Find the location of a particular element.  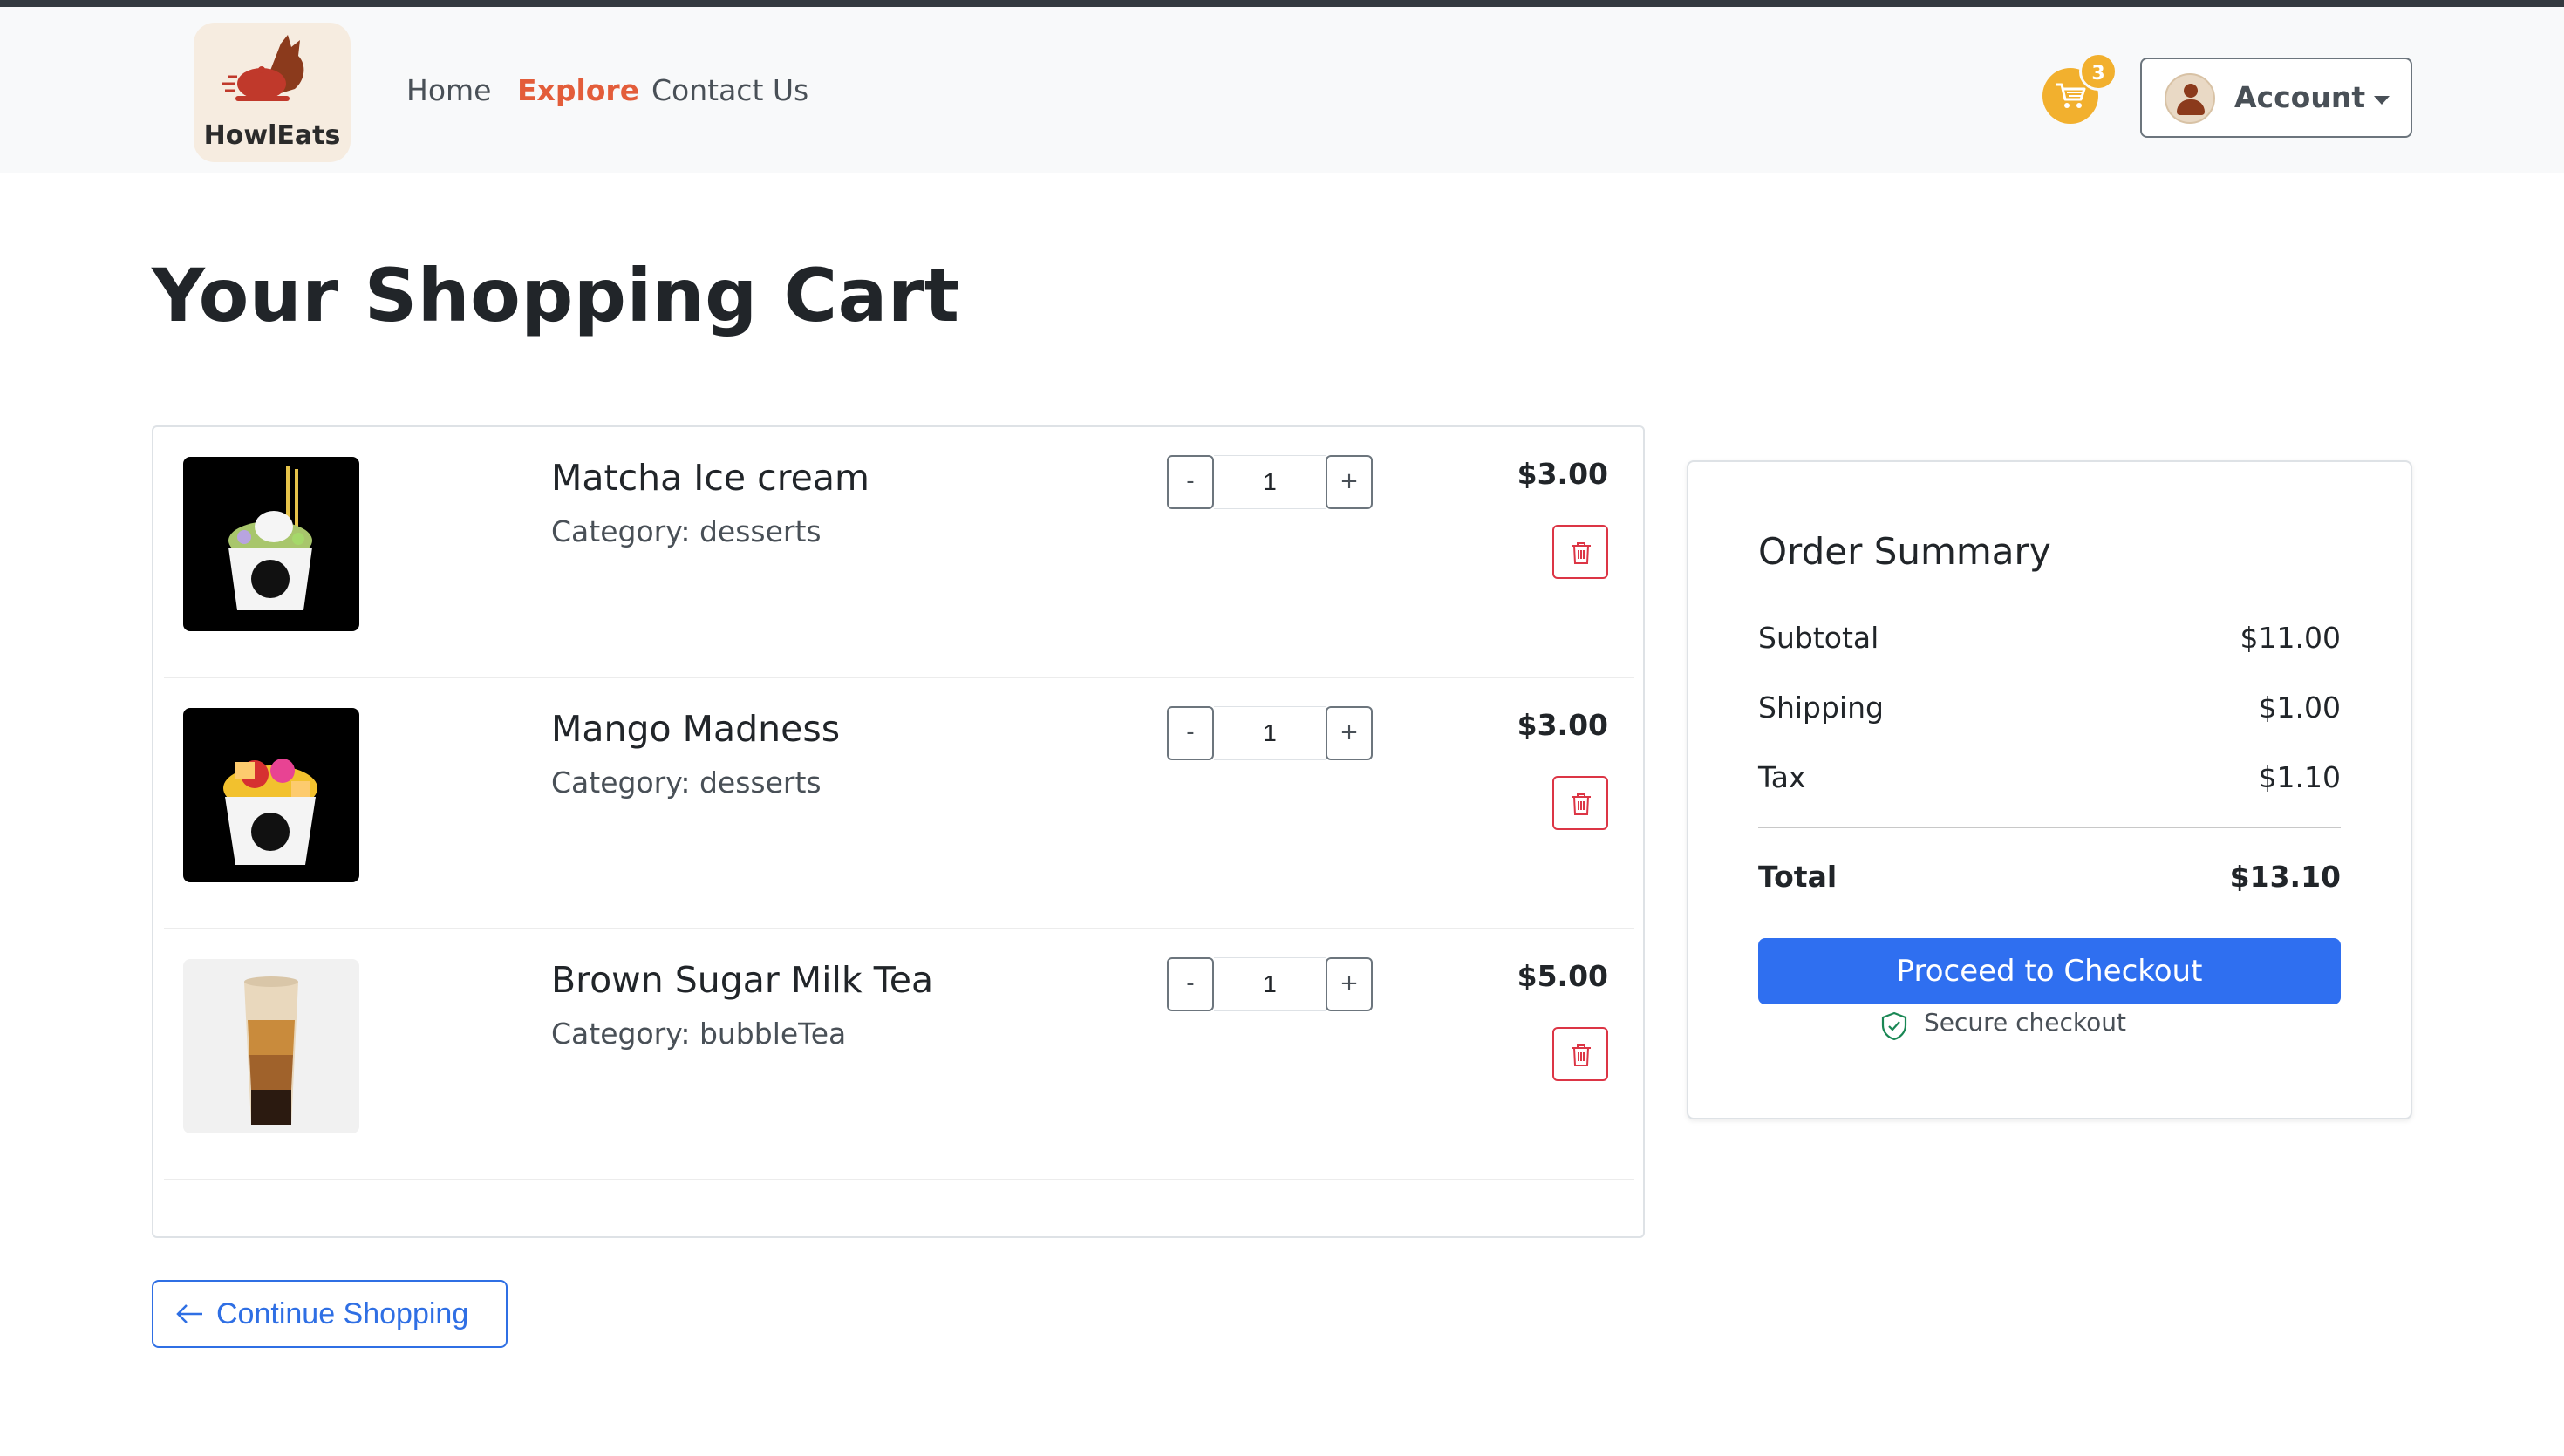

wolf-logo-icon is located at coordinates (263, 68).